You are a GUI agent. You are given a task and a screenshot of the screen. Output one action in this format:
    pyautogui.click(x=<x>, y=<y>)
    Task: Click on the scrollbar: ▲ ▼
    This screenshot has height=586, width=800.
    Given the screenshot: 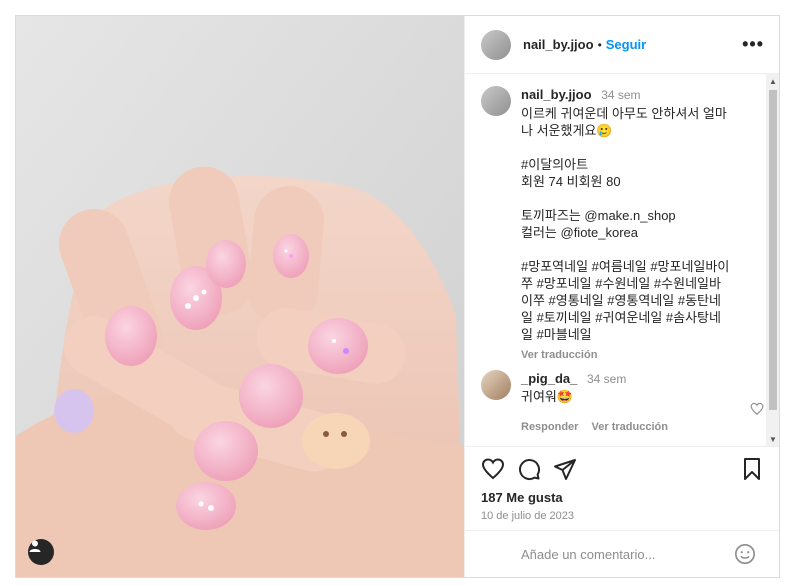 What is the action you would take?
    pyautogui.click(x=772, y=260)
    